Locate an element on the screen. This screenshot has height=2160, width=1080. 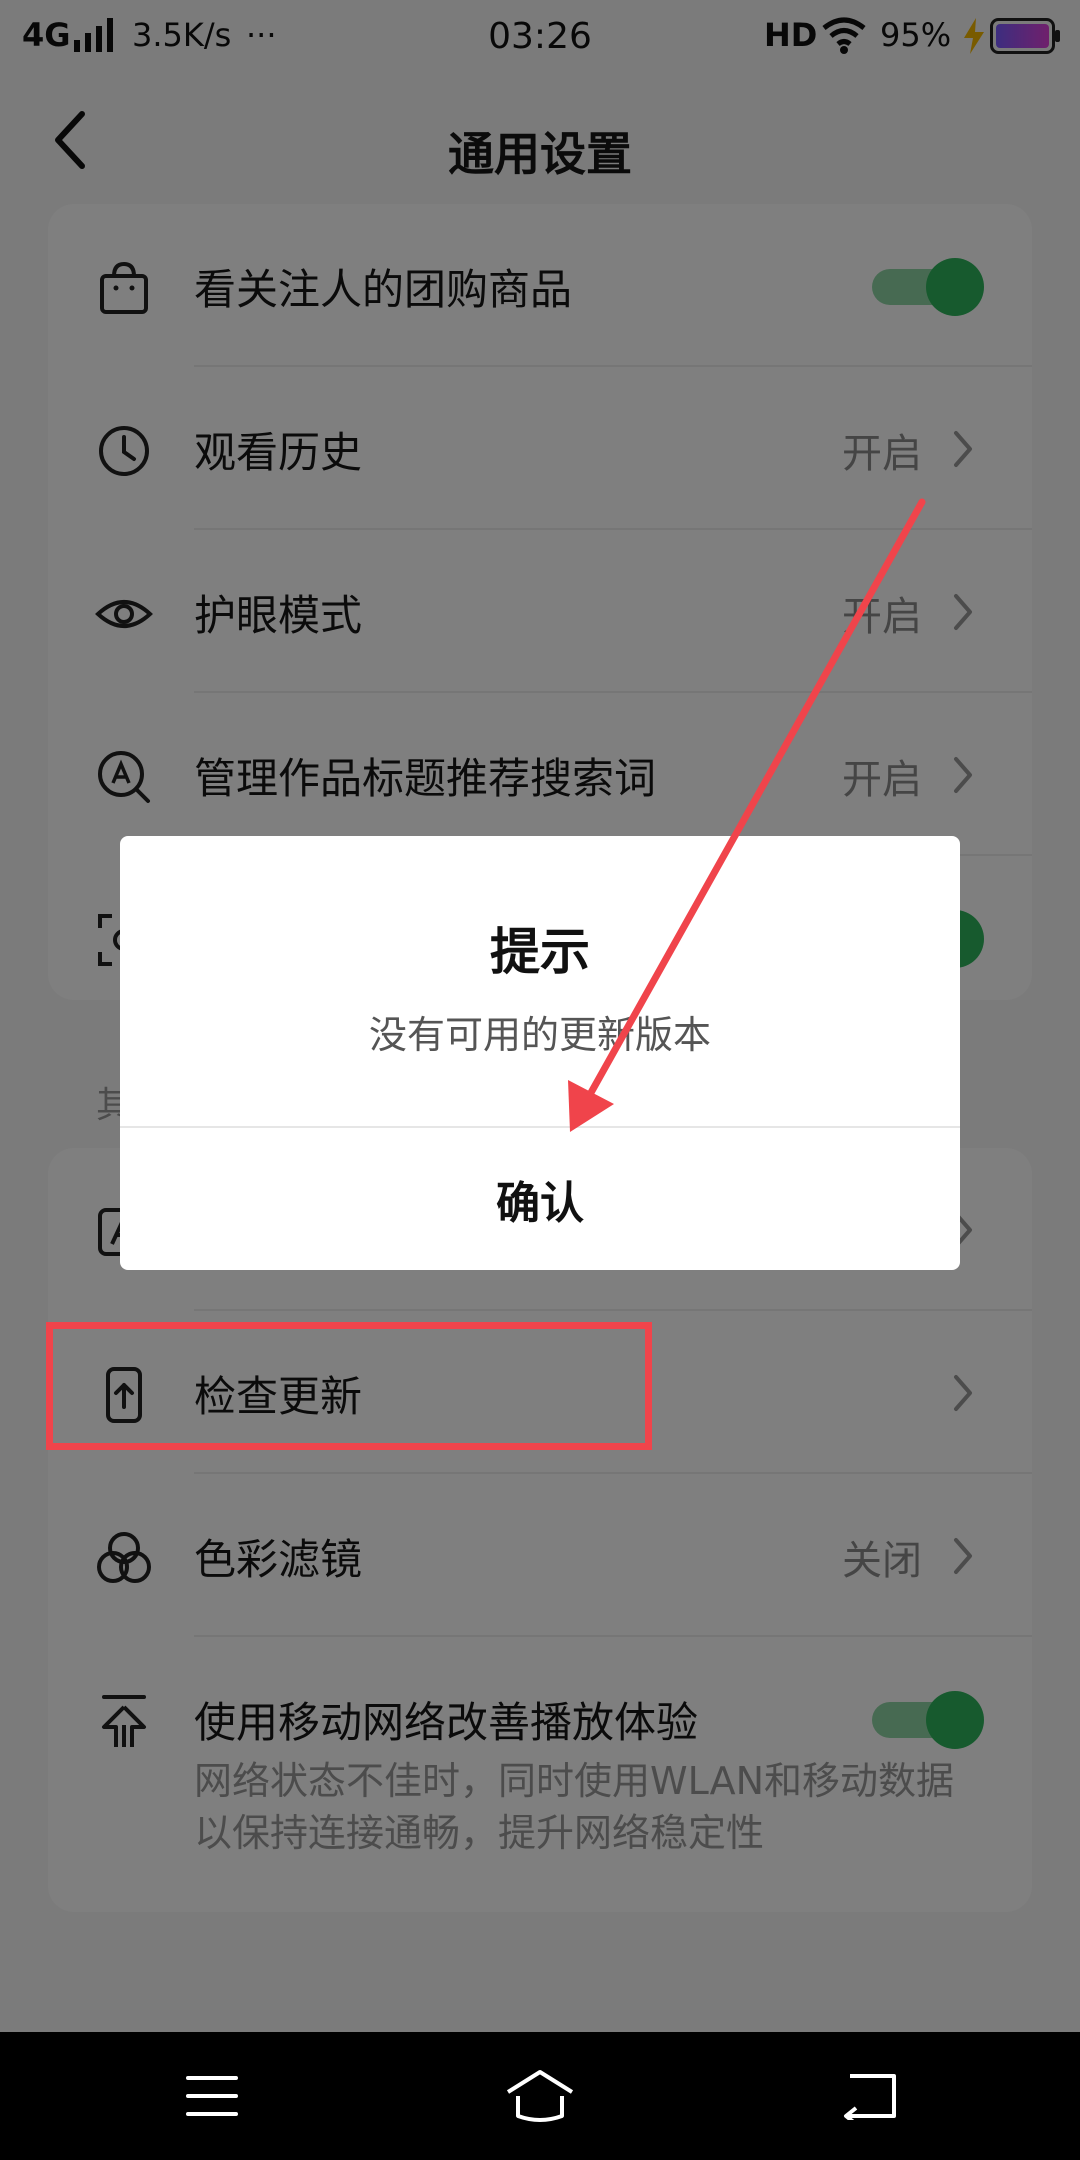
back-nav-icon is located at coordinates (870, 2096).